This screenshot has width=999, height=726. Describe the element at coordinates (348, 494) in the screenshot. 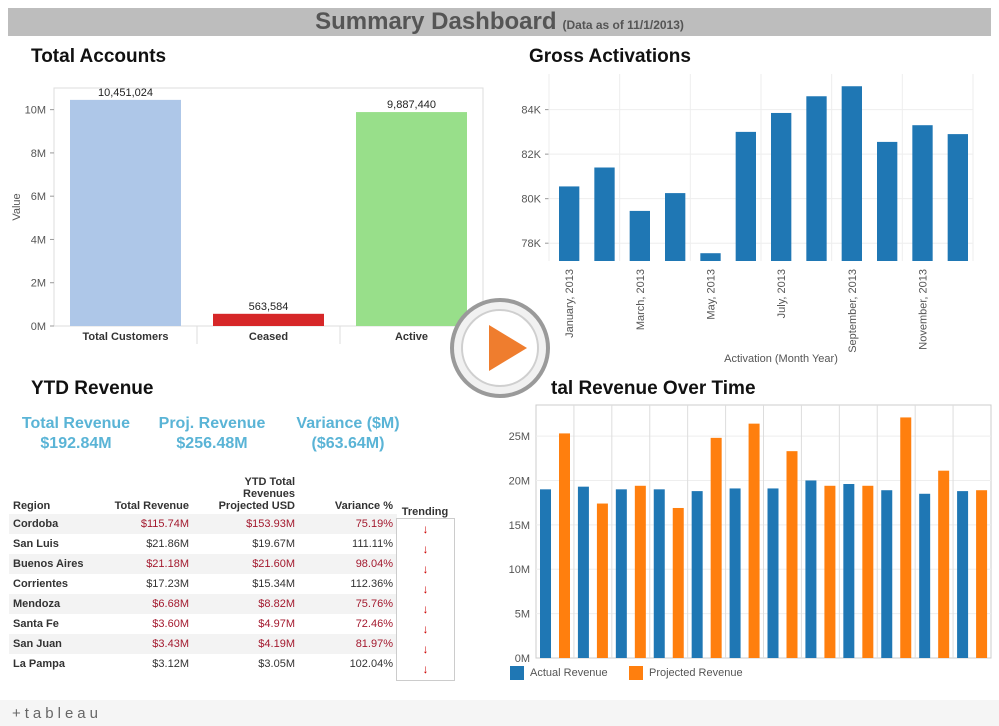

I see `col-variance: Variance %` at that location.